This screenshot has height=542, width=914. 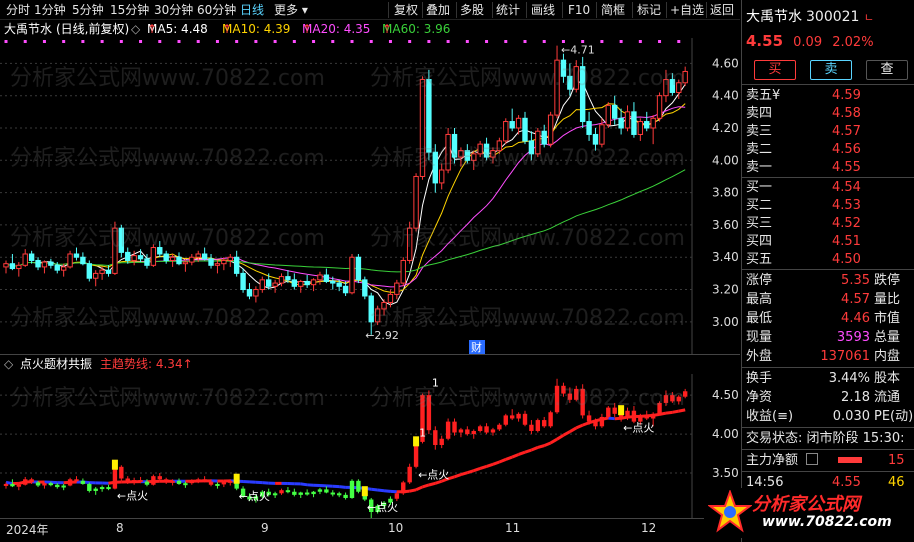 I want to click on ask-label: 卖二, so click(x=759, y=149).